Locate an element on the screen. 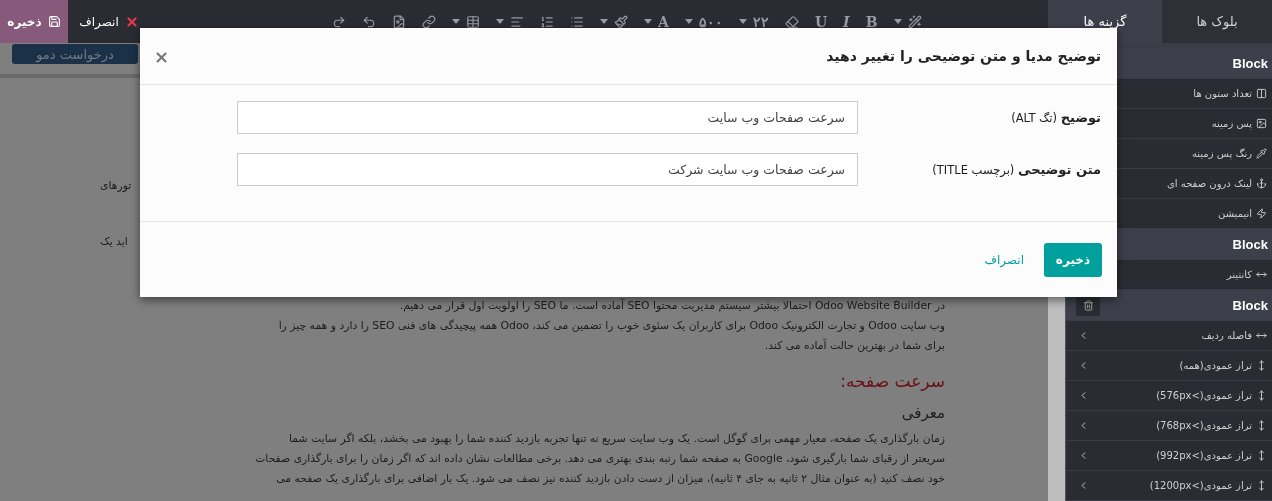 This screenshot has width=1272, height=501. columns-icon is located at coordinates (1261, 93).